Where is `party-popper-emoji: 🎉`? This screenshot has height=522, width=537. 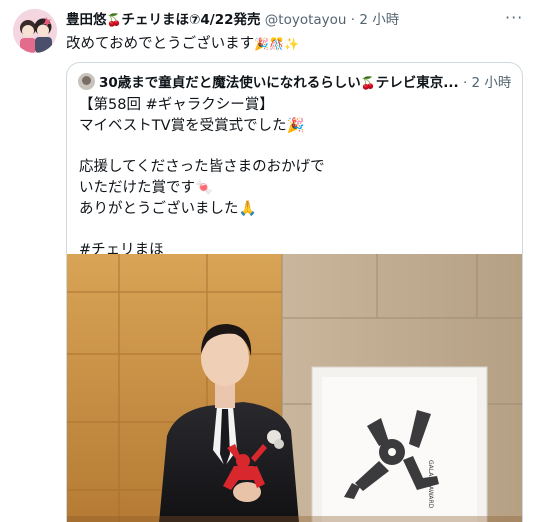 party-popper-emoji: 🎉 is located at coordinates (262, 44).